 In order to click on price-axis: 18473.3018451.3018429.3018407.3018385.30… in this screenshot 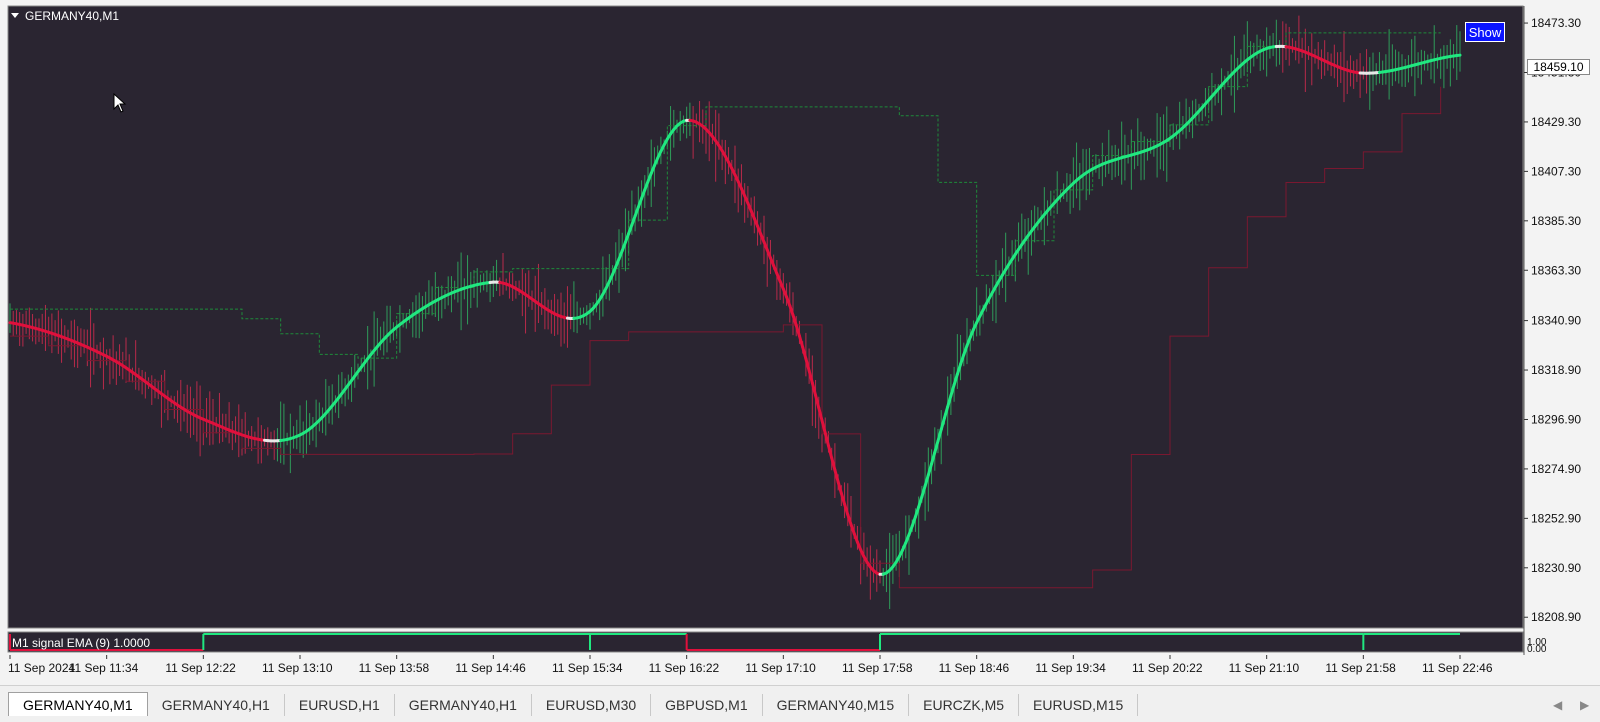, I will do `click(1552, 320)`.